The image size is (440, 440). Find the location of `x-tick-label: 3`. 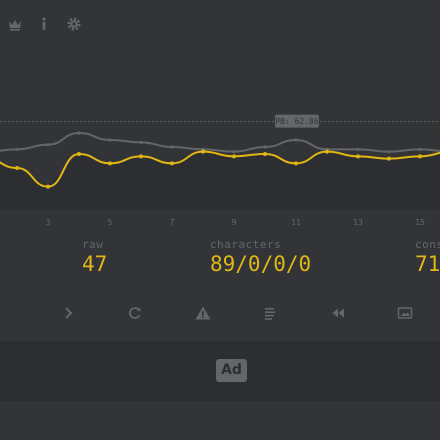

x-tick-label: 3 is located at coordinates (48, 222).